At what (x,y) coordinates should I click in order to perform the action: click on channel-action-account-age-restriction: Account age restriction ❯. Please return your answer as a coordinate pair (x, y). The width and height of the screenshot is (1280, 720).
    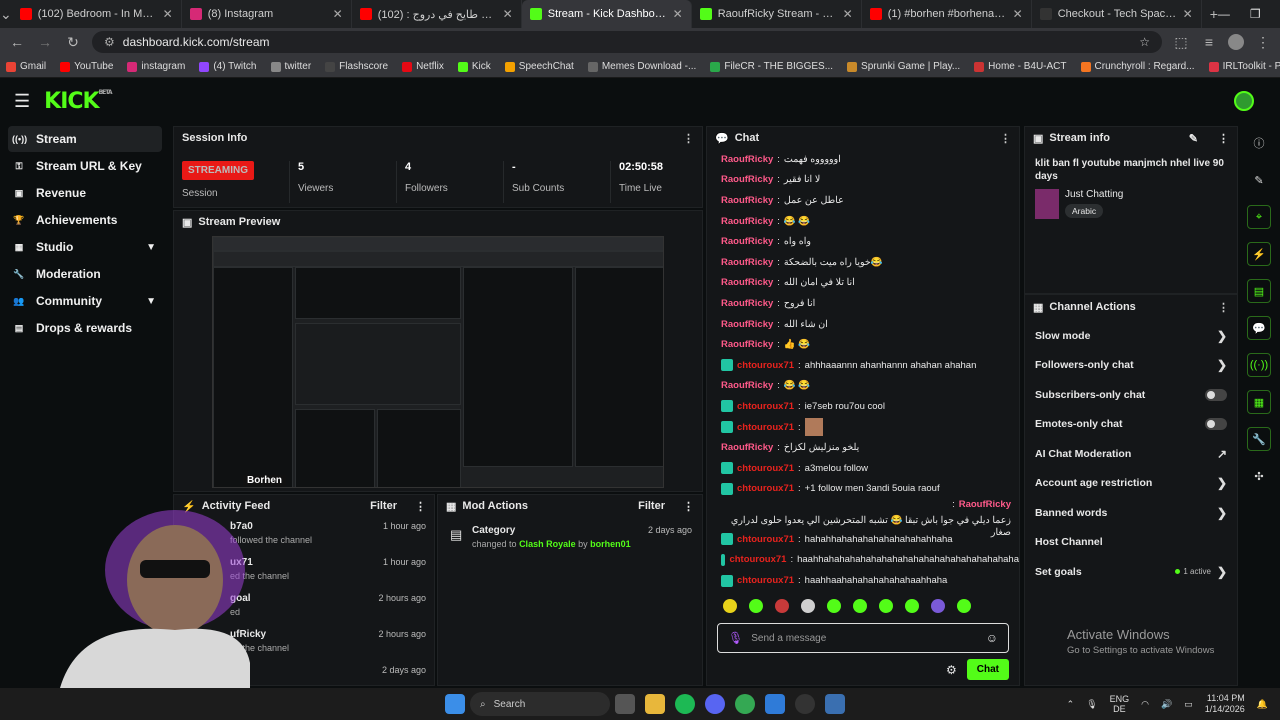
    Looking at the image, I should click on (1131, 484).